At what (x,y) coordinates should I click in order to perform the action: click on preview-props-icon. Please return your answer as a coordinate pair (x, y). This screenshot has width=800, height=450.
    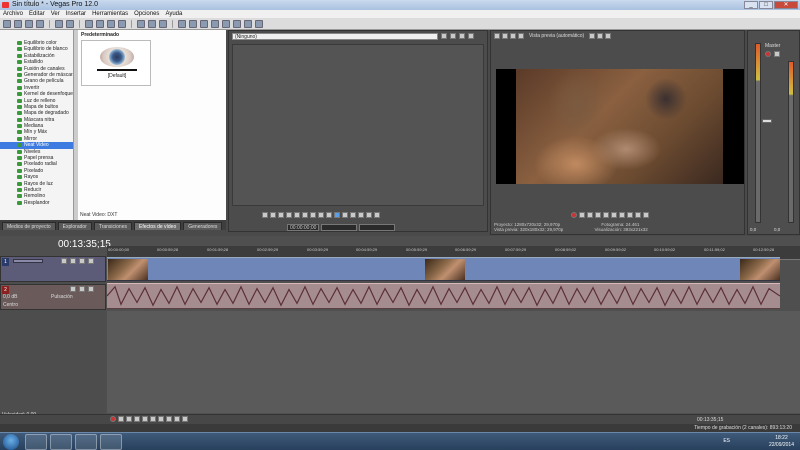
    Looking at the image, I should click on (497, 36).